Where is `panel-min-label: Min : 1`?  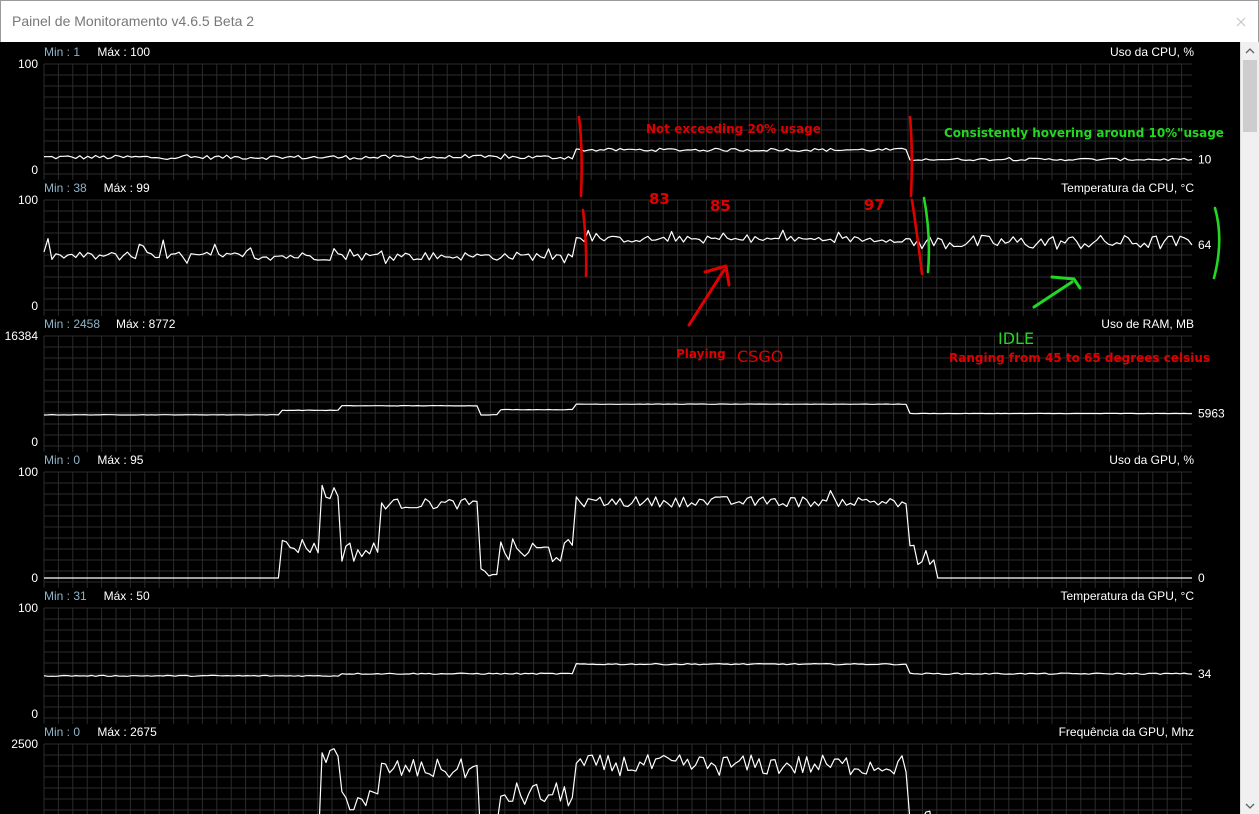
panel-min-label: Min : 1 is located at coordinates (62, 52).